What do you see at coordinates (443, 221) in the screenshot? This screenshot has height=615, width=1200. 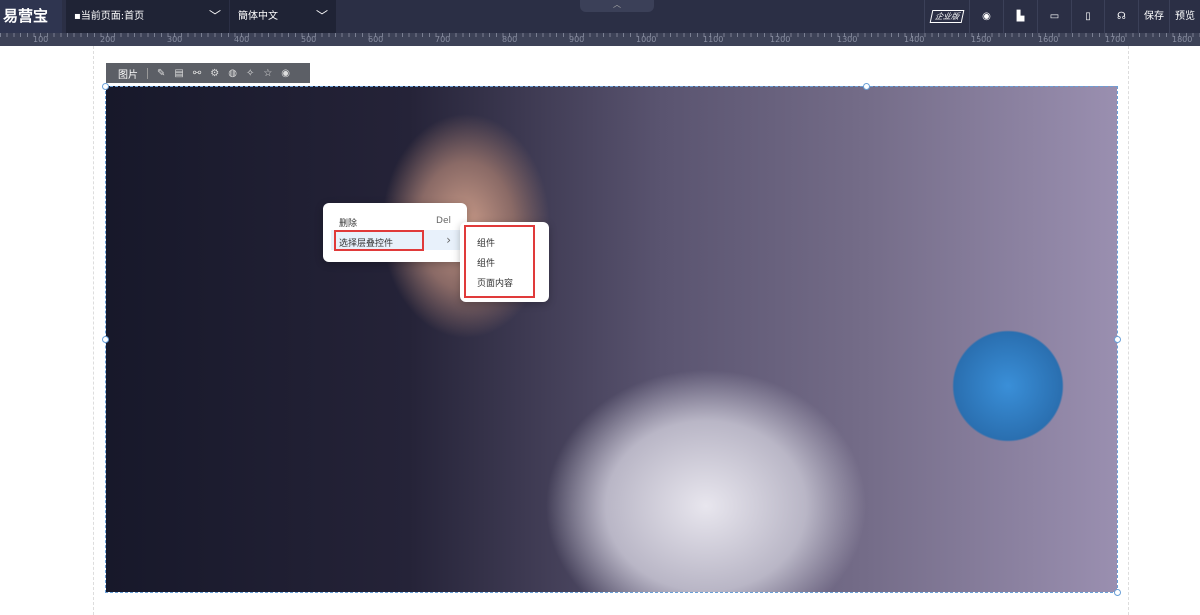 I see `shortcut-label: Del` at bounding box center [443, 221].